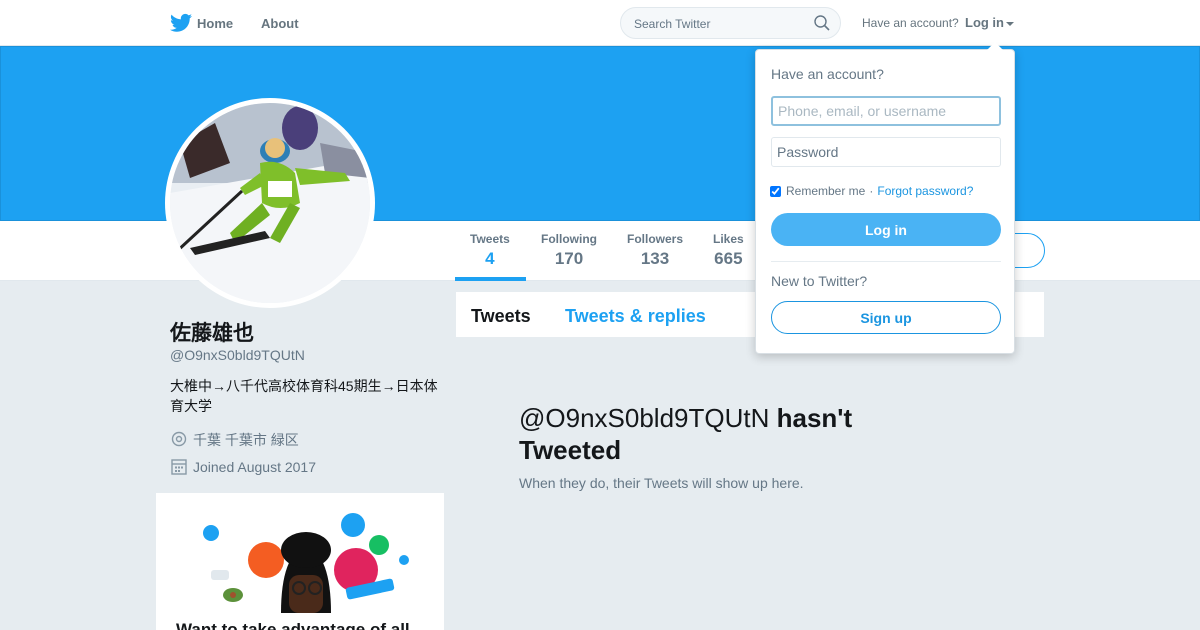  What do you see at coordinates (827, 74) in the screenshot?
I see `dropdown-heading: Have an account?` at bounding box center [827, 74].